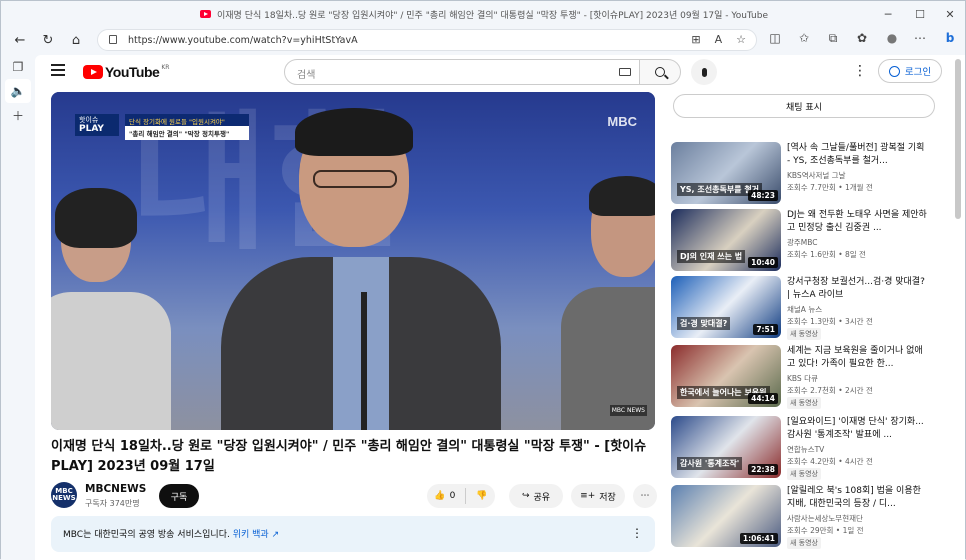  What do you see at coordinates (825, 518) in the screenshot?
I see `channel-name: 사람사는세상노무현재단` at bounding box center [825, 518].